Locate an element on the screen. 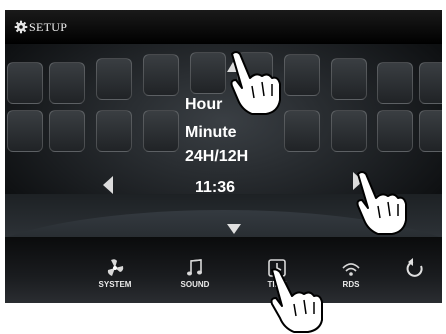 The width and height of the screenshot is (446, 334). time-value: 11:36 is located at coordinates (215, 187).